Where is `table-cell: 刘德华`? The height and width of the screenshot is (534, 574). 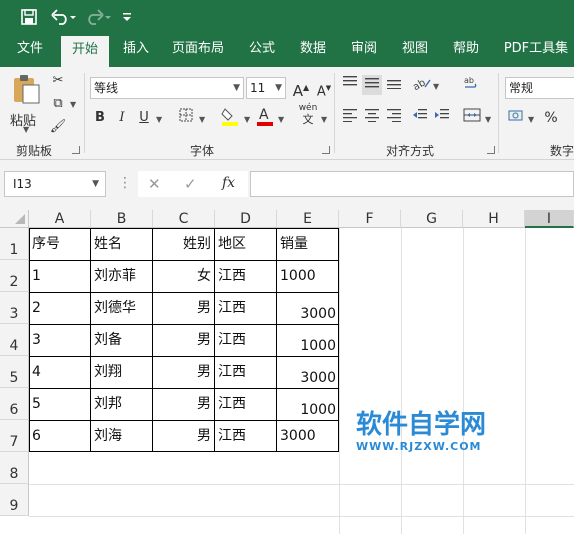
table-cell: 刘德华 is located at coordinates (121, 308).